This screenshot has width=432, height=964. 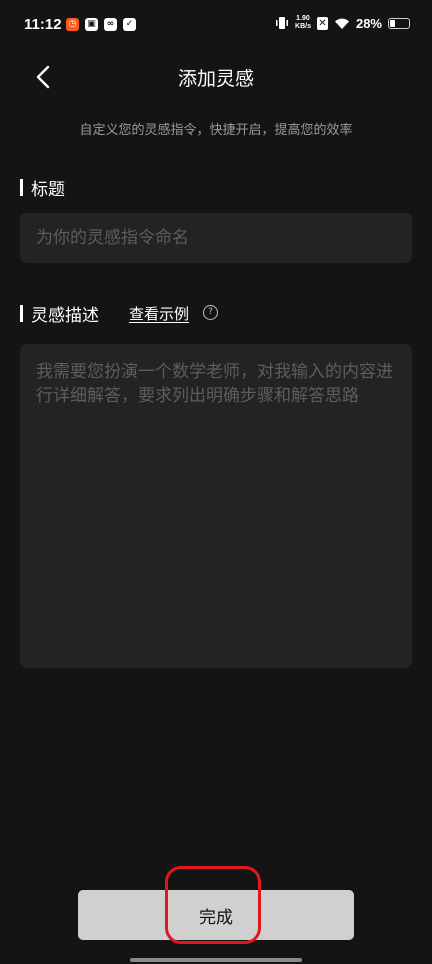 What do you see at coordinates (303, 26) in the screenshot?
I see `network-speed-unit: KB/s` at bounding box center [303, 26].